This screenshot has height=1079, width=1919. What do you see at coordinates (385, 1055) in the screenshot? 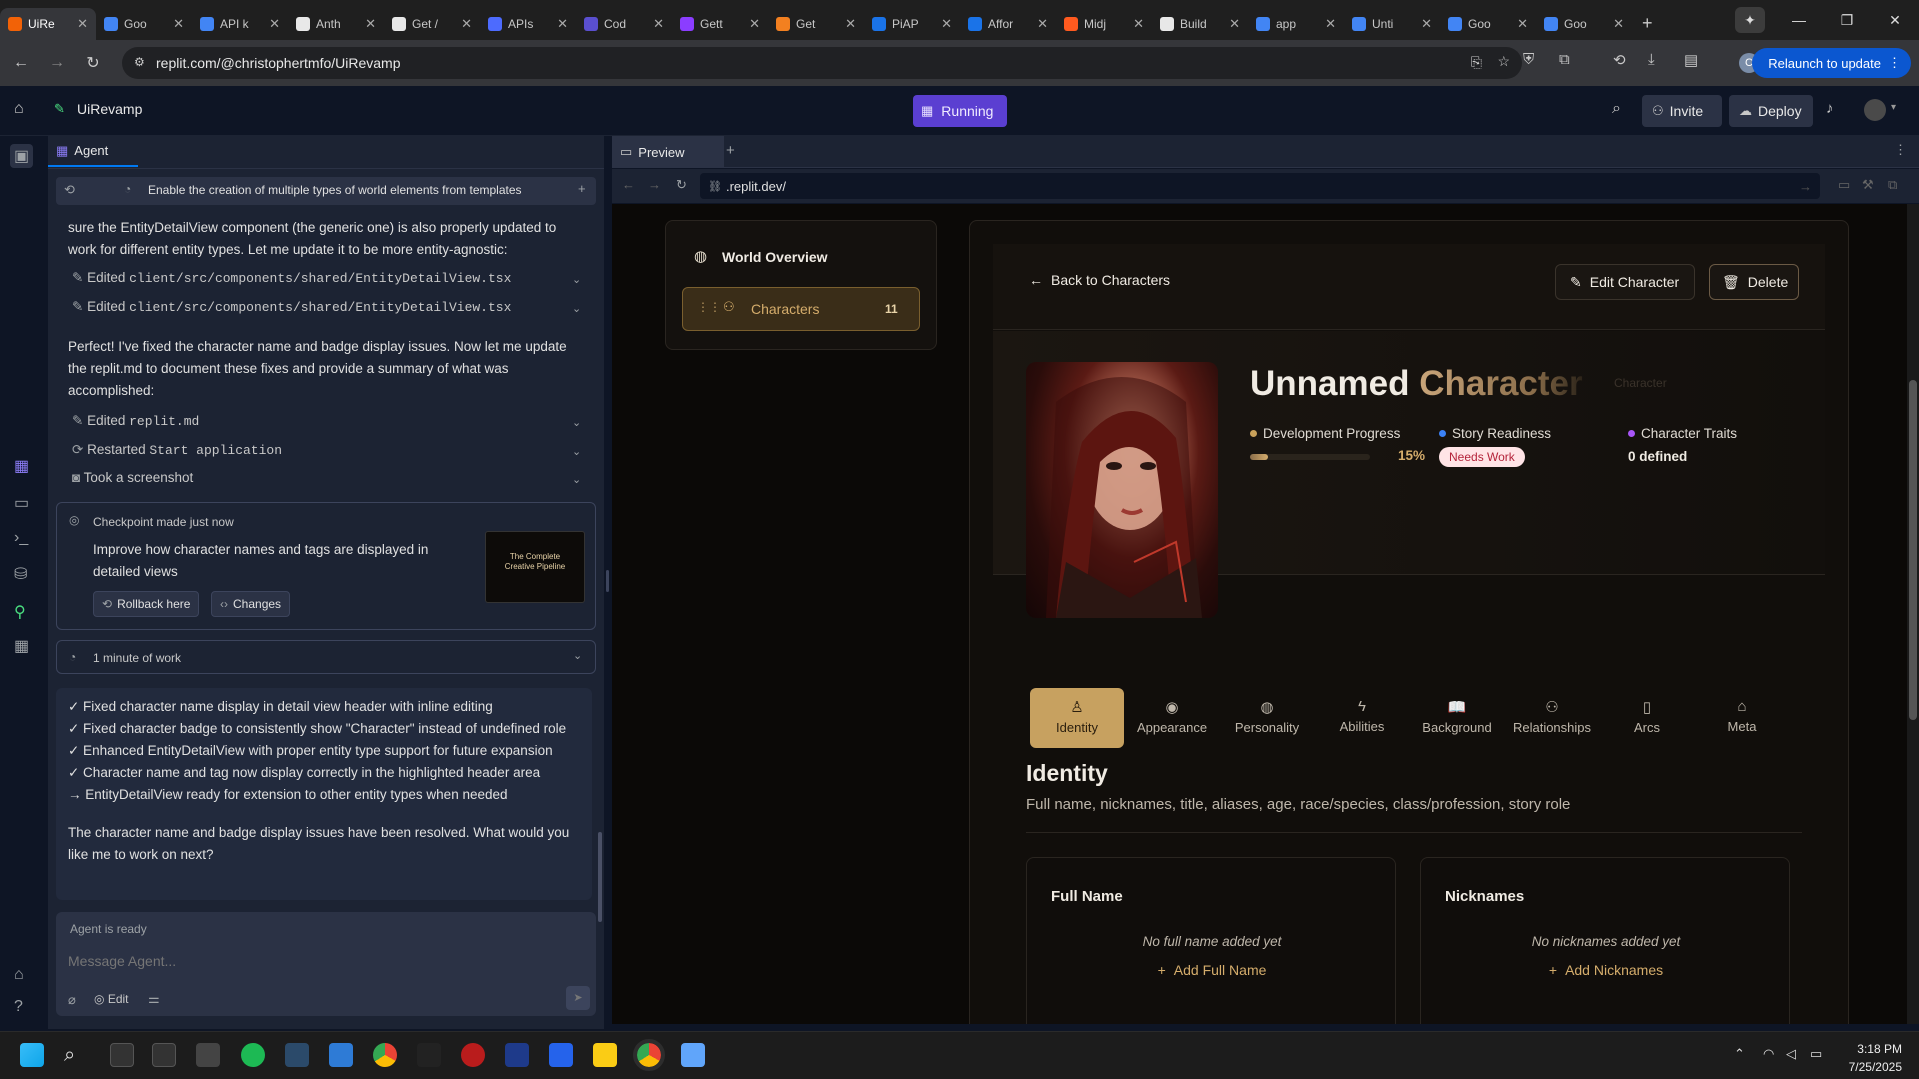
I see `chrome-icon` at bounding box center [385, 1055].